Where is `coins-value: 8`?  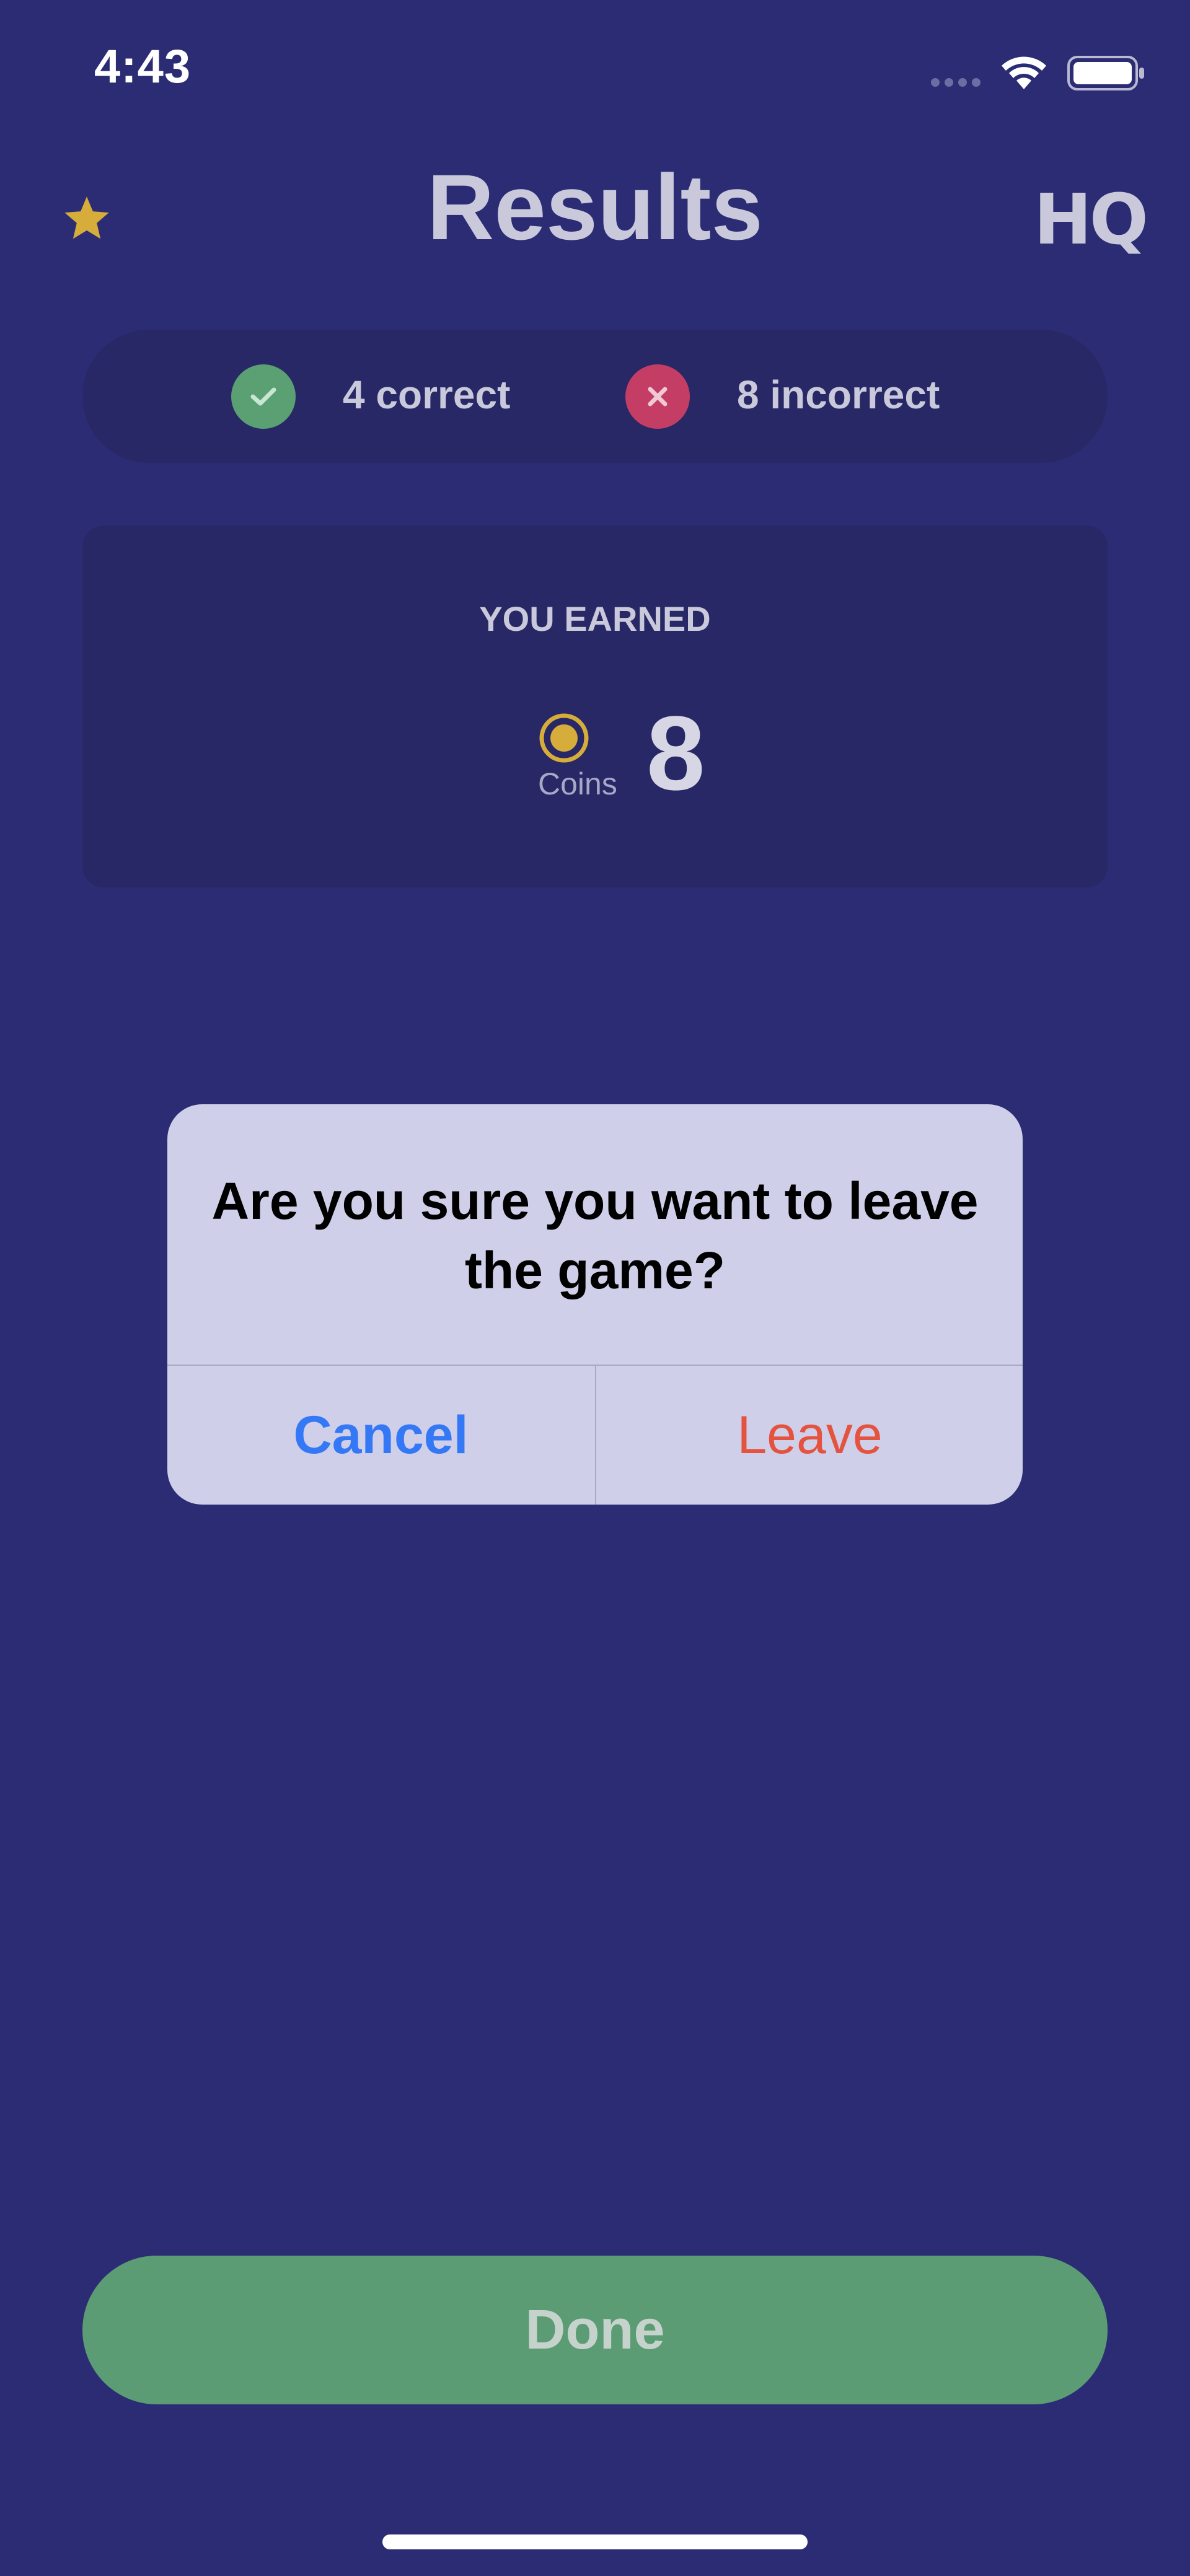
coins-value: 8 is located at coordinates (675, 753).